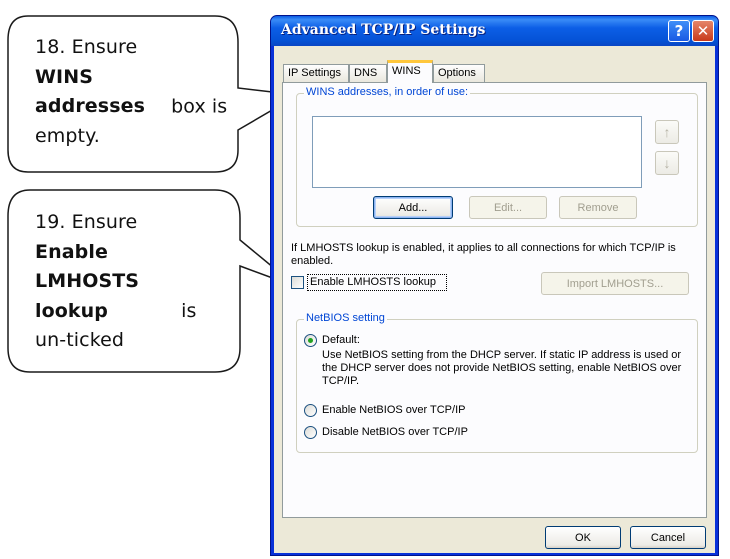 The image size is (730, 559). I want to click on arrow-up-icon: ↑, so click(667, 132).